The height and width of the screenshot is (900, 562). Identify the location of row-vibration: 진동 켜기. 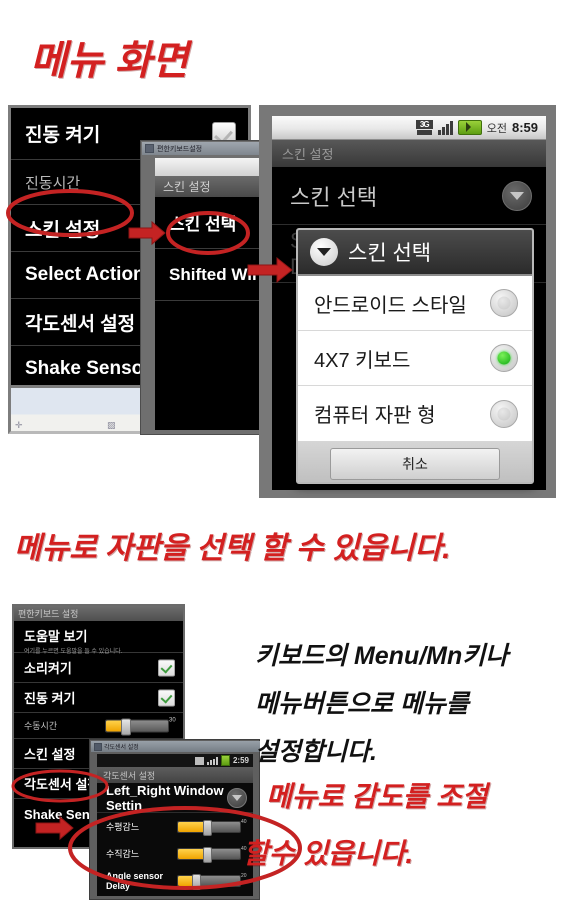
(98, 698).